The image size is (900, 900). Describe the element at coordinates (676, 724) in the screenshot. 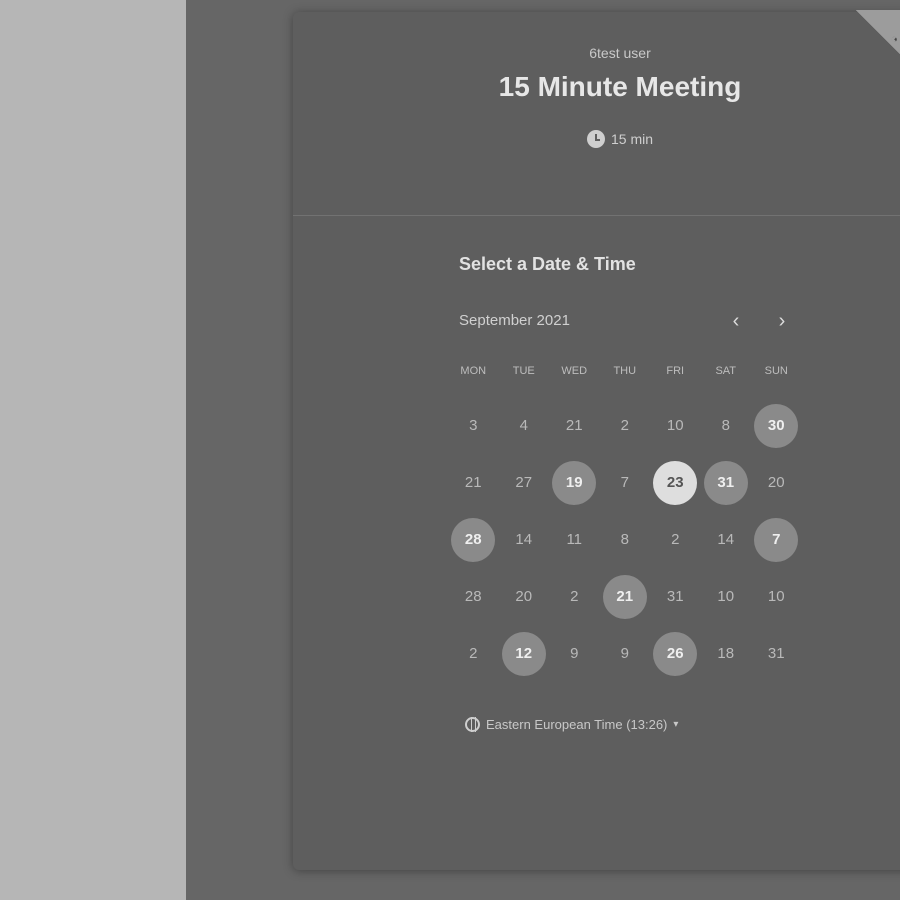

I see `caret-down-icon: ▾` at that location.